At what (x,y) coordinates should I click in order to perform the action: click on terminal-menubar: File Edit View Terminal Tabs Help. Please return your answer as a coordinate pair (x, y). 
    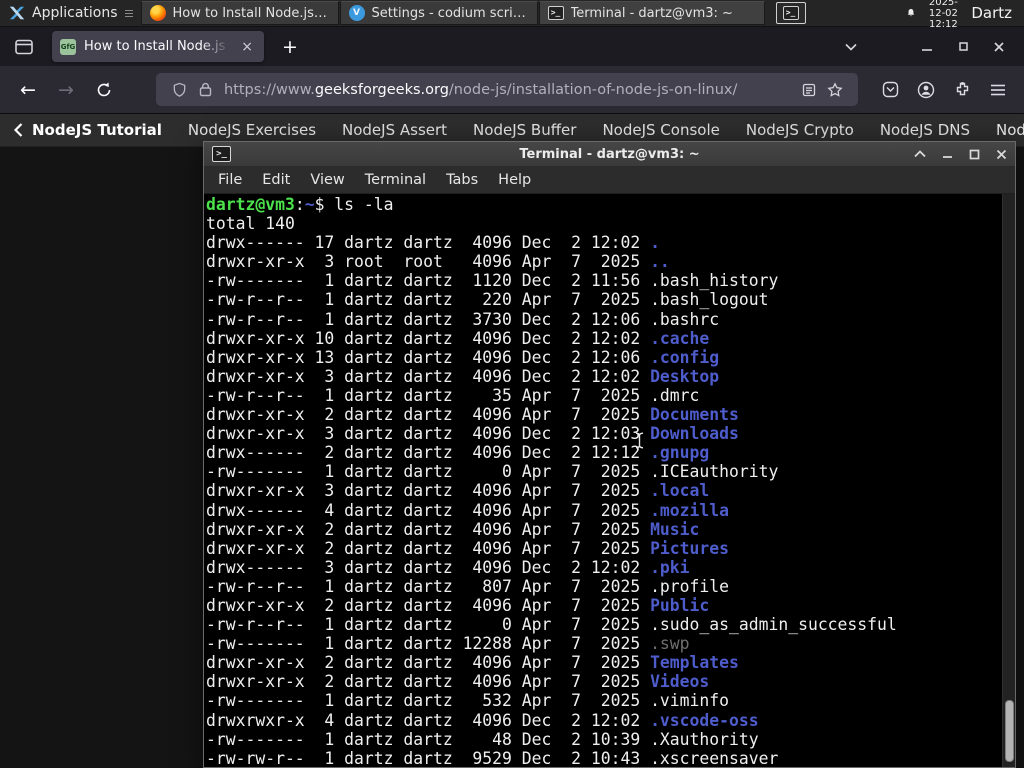
    Looking at the image, I should click on (609, 180).